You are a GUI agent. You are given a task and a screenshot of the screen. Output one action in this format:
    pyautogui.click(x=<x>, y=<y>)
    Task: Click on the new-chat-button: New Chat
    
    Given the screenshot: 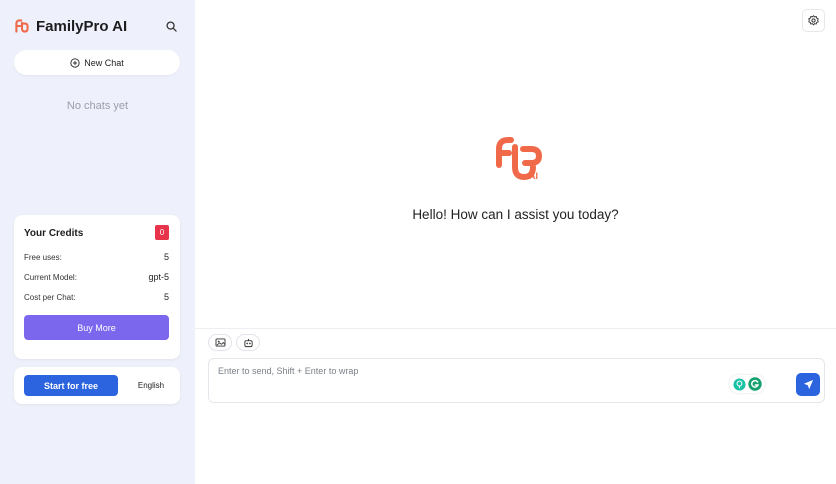 What is the action you would take?
    pyautogui.click(x=97, y=62)
    